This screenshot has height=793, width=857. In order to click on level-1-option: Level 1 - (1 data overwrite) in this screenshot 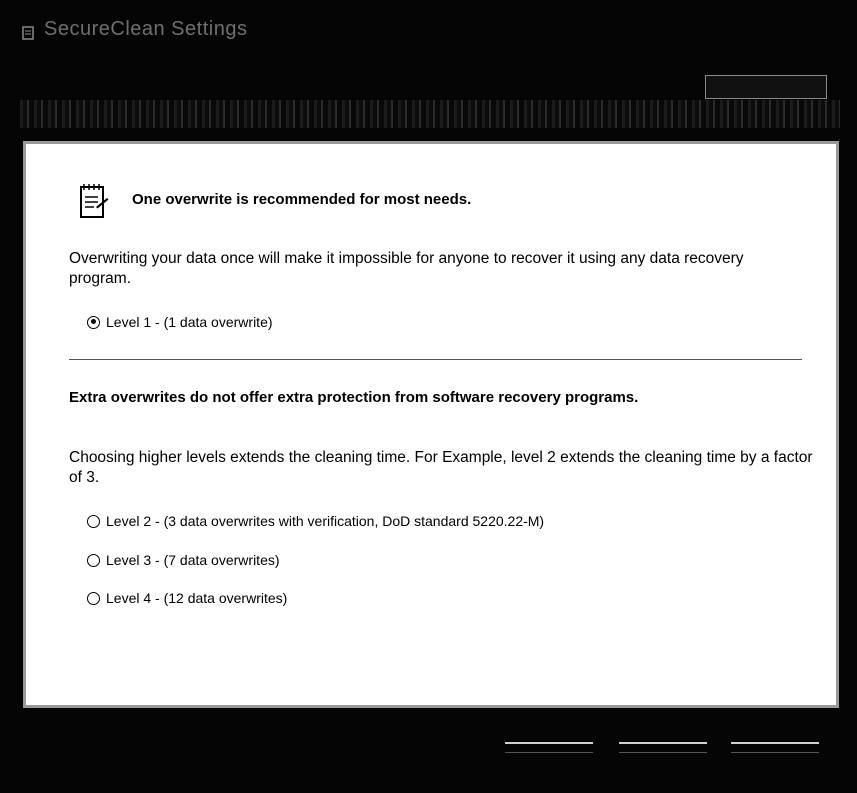, I will do `click(180, 322)`.